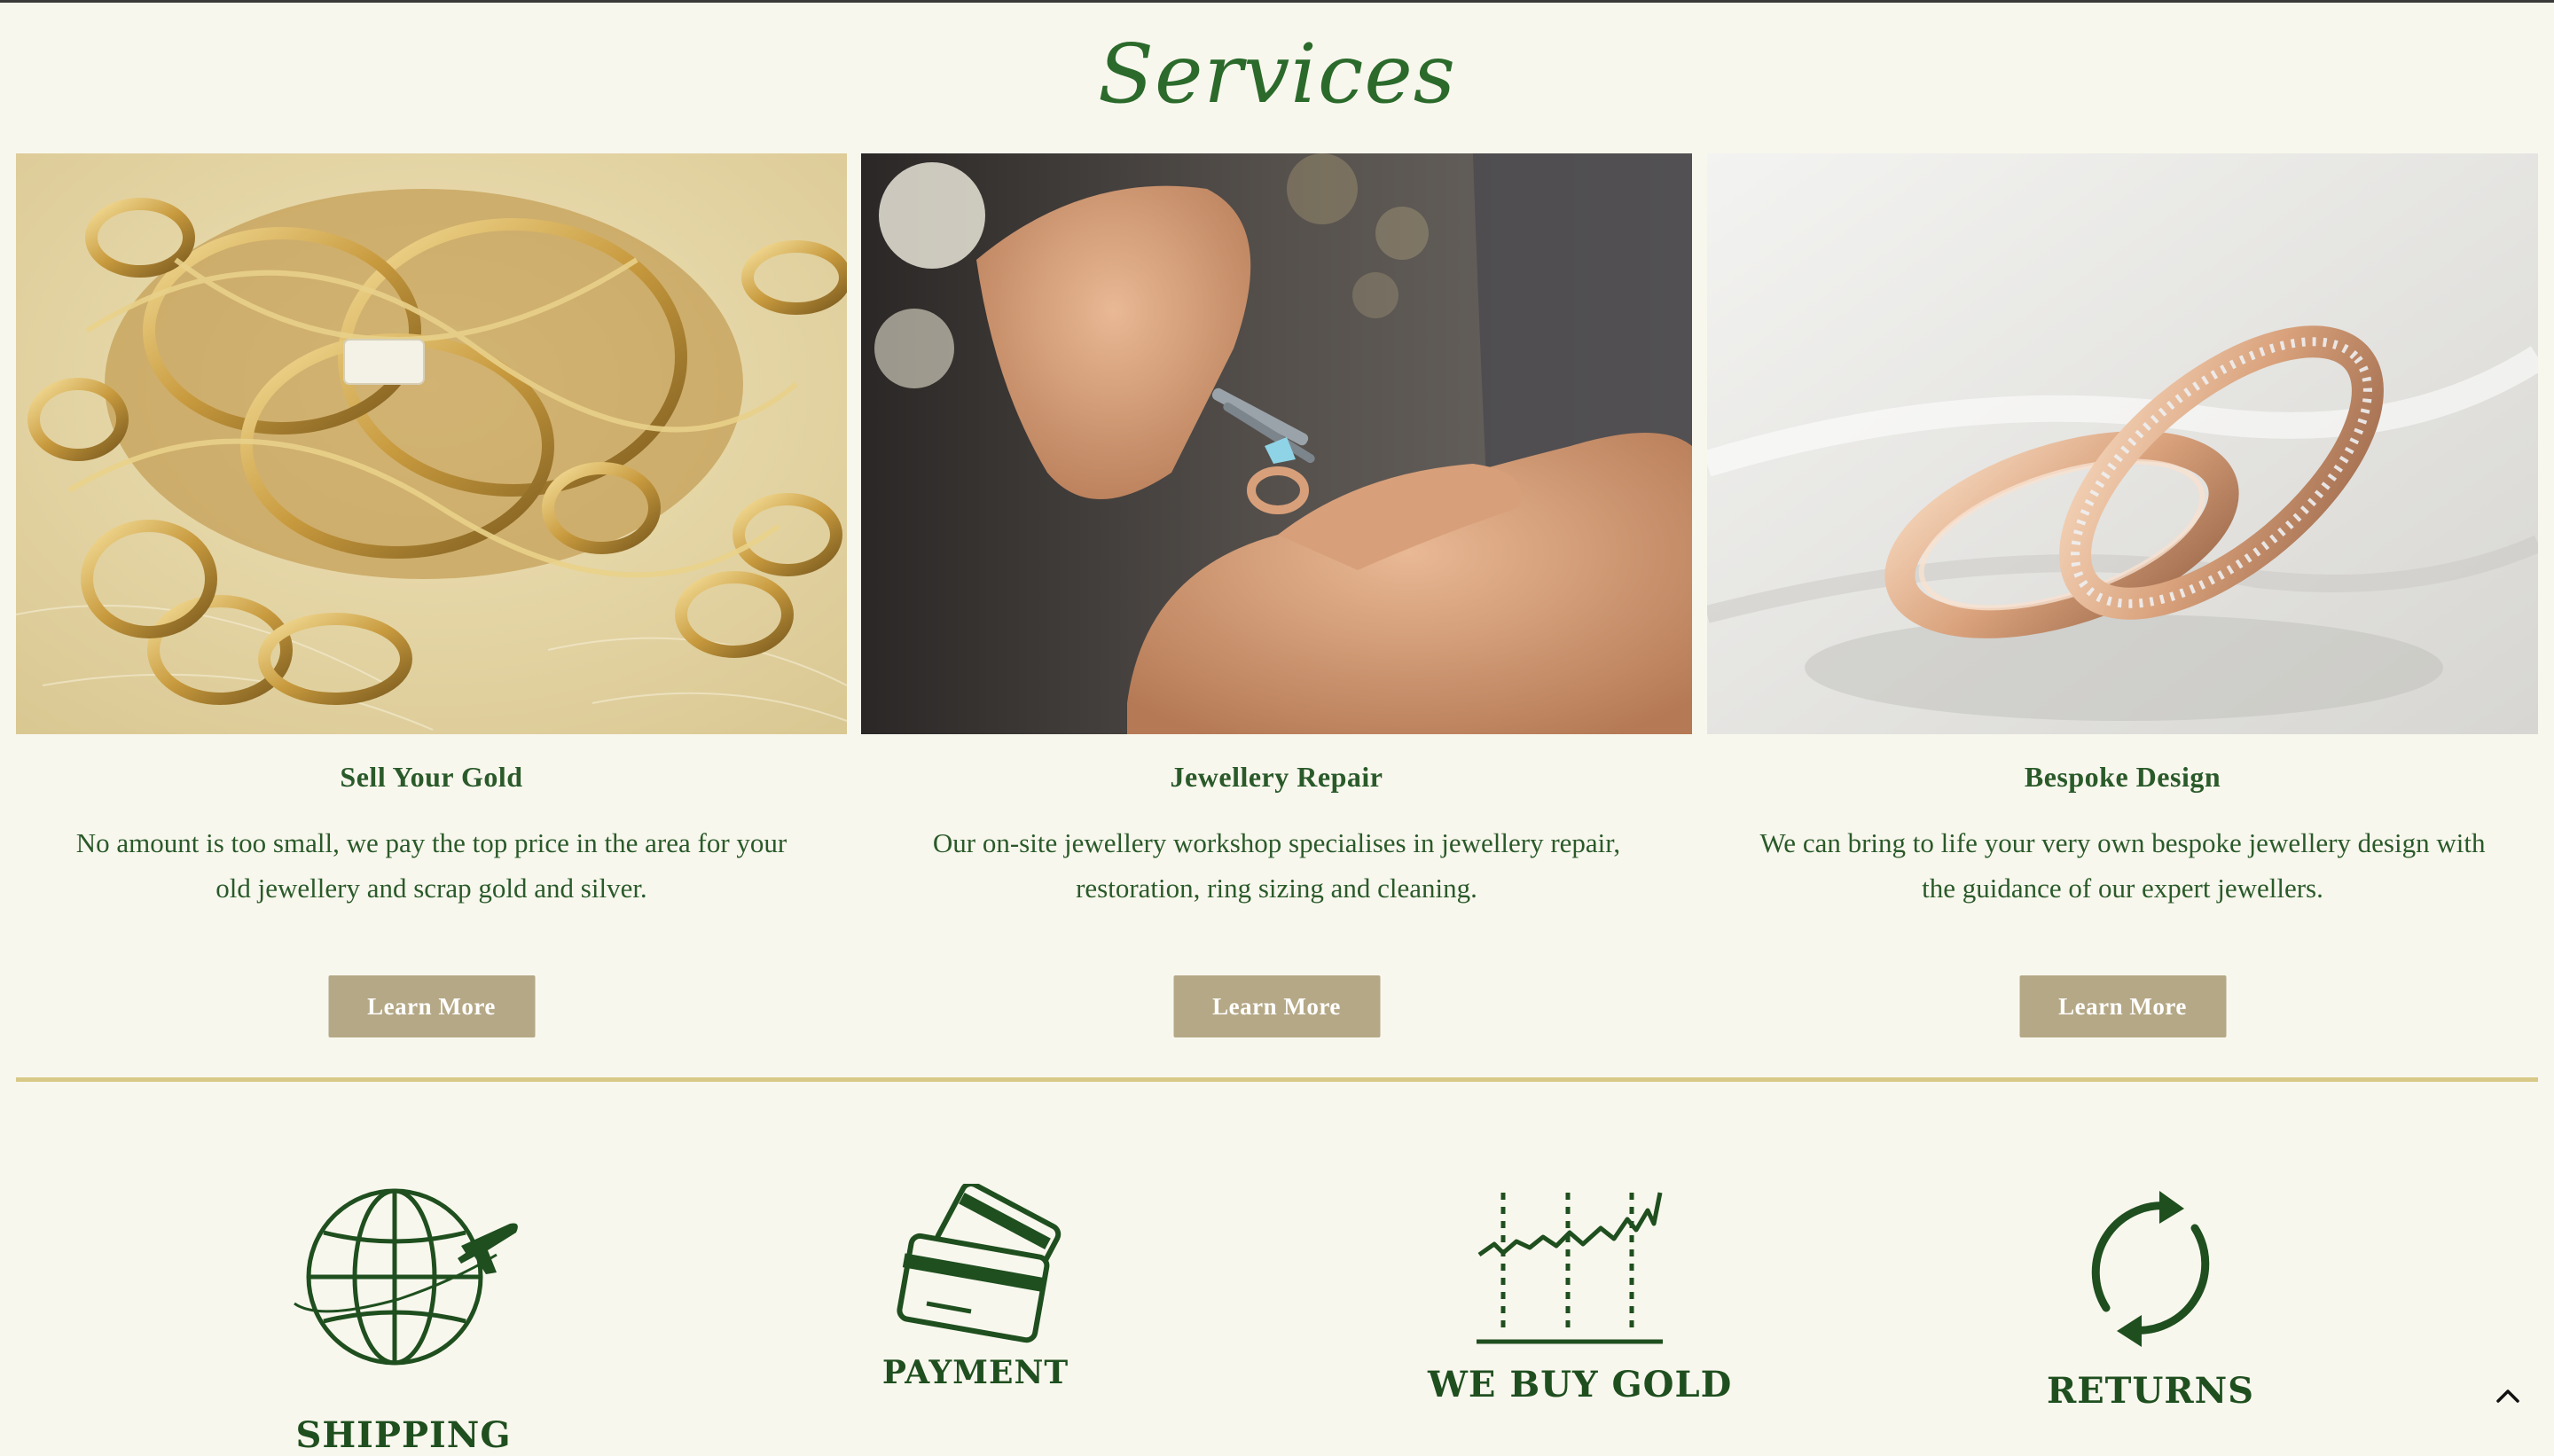 The width and height of the screenshot is (2554, 1456). Describe the element at coordinates (1277, 1) in the screenshot. I see `top-border` at that location.